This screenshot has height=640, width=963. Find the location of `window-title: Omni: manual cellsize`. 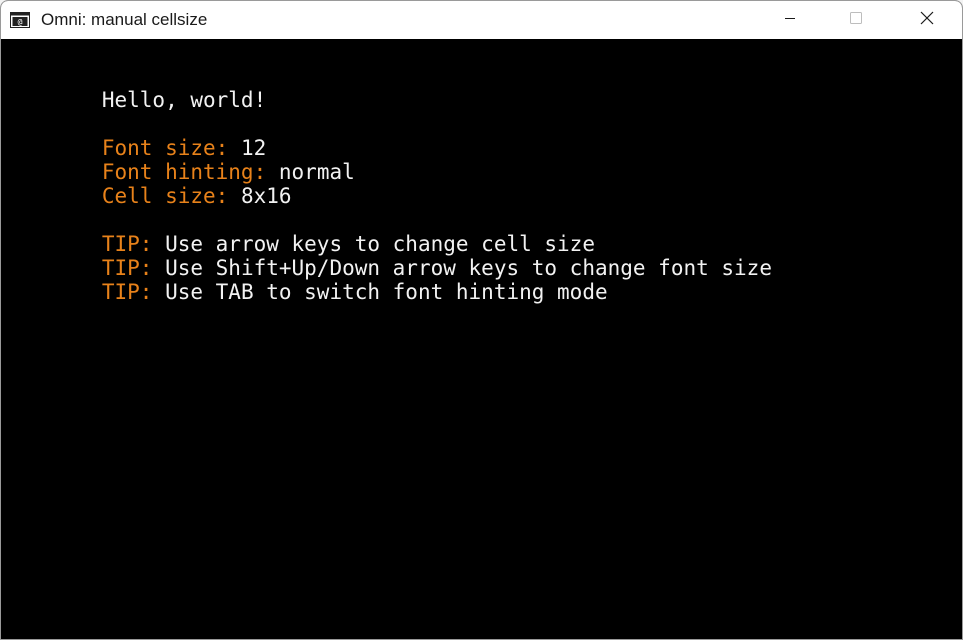

window-title: Omni: manual cellsize is located at coordinates (124, 19).